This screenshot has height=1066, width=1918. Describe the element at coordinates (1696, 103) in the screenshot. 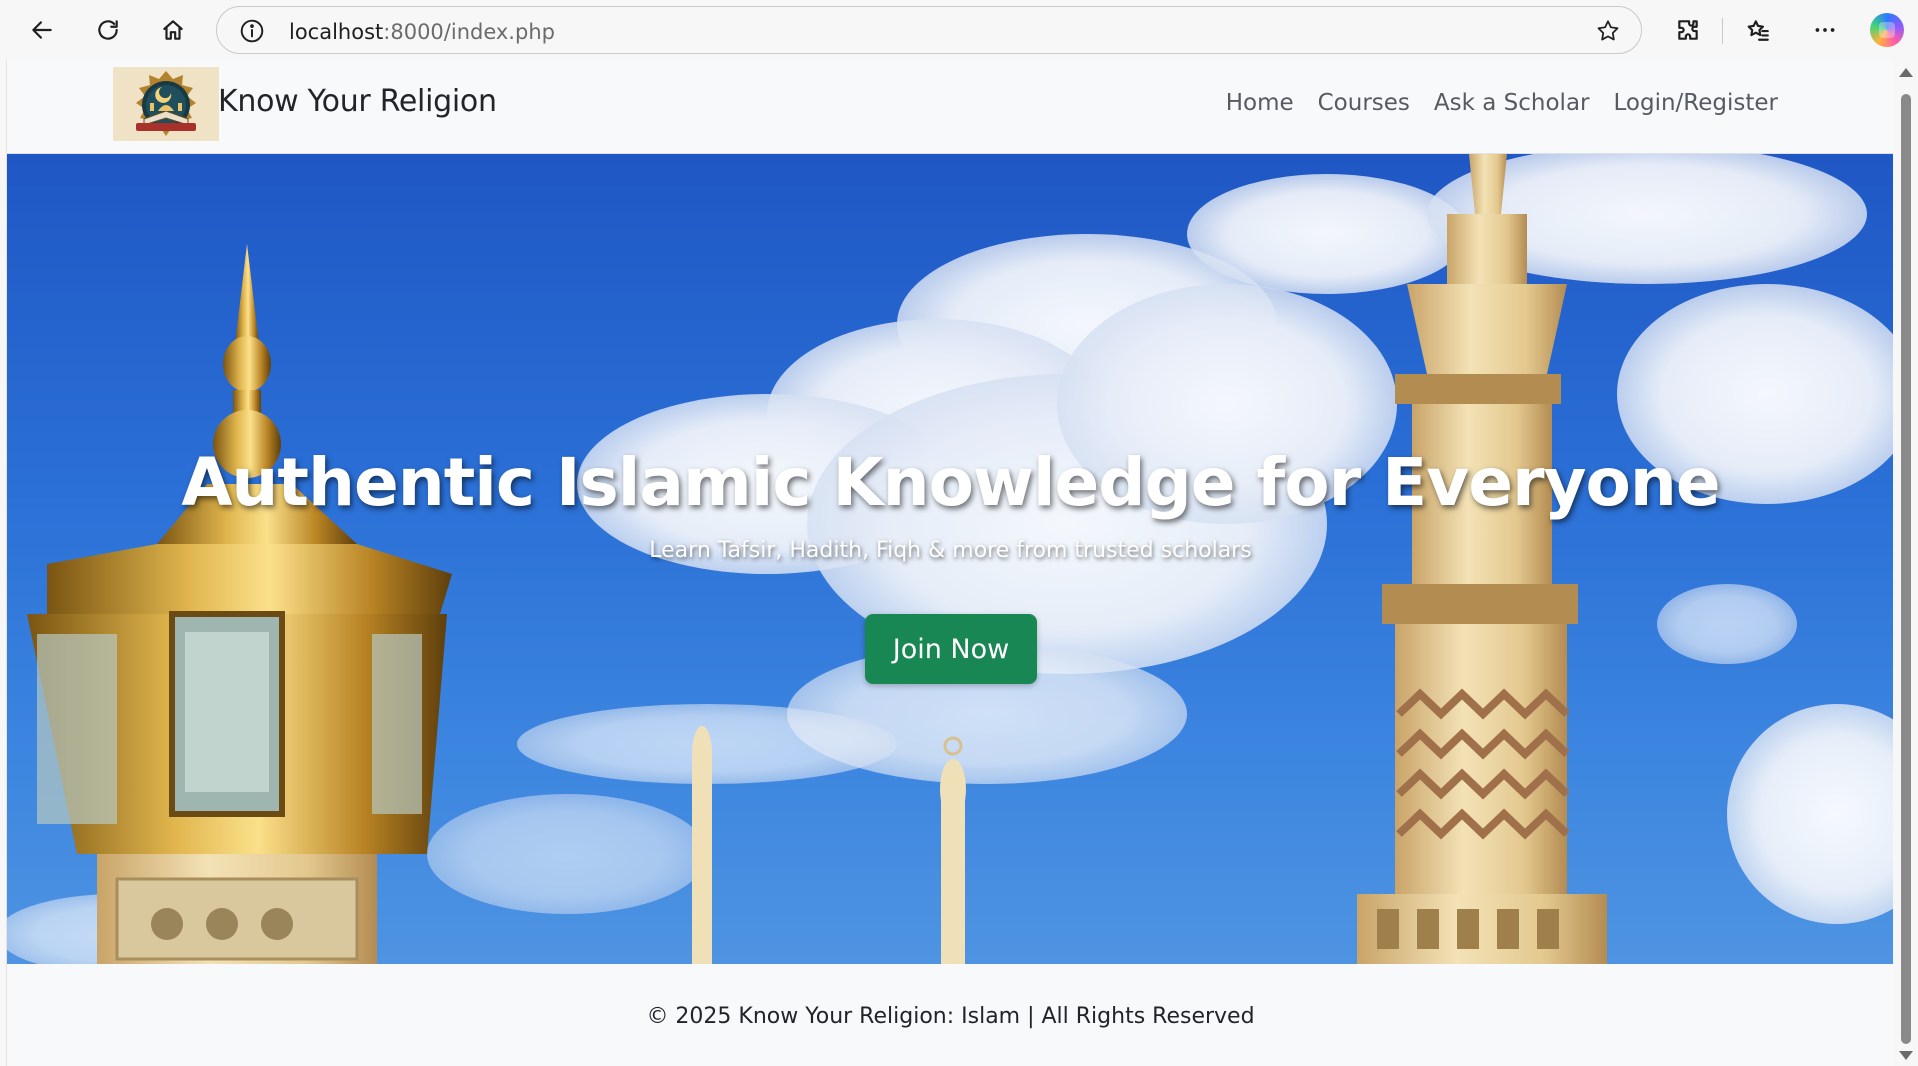

I see `nav-login-register: Login/Register` at that location.